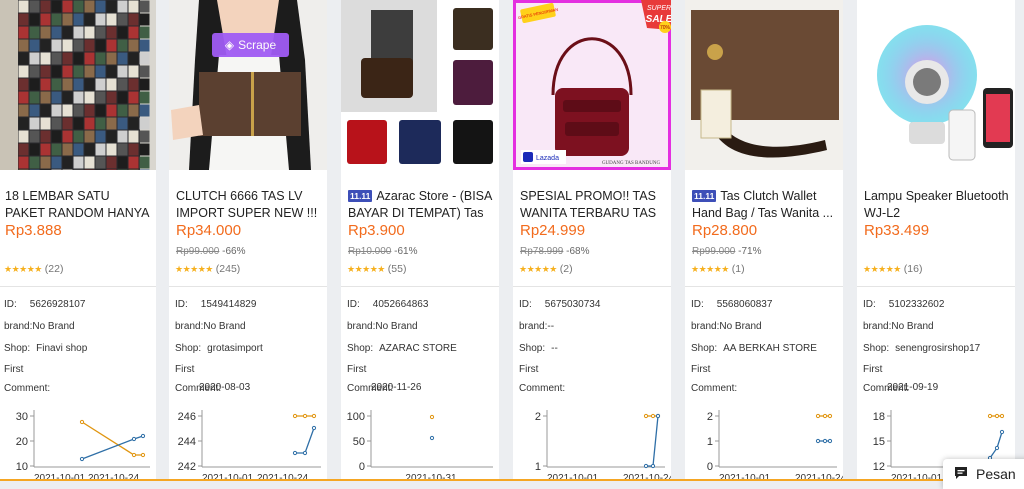 This screenshot has width=1024, height=489. What do you see at coordinates (553, 230) in the screenshot?
I see `product-price: Rp24.999` at bounding box center [553, 230].